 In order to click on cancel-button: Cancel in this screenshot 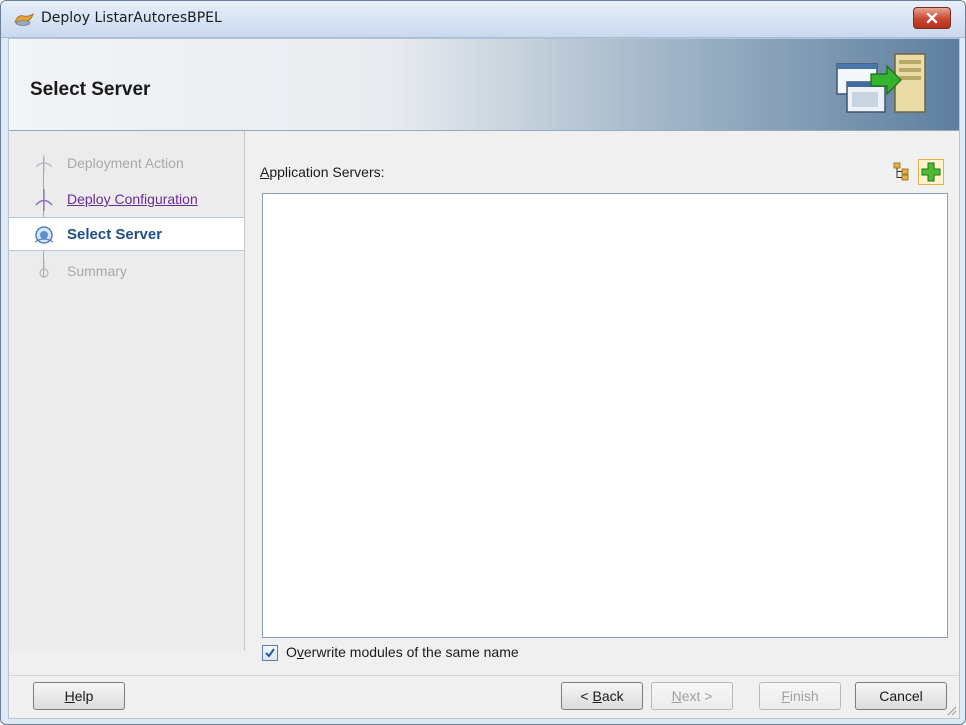, I will do `click(901, 696)`.